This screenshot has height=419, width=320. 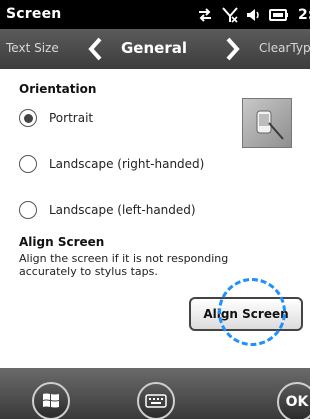 I want to click on tab-general: General, so click(x=154, y=48).